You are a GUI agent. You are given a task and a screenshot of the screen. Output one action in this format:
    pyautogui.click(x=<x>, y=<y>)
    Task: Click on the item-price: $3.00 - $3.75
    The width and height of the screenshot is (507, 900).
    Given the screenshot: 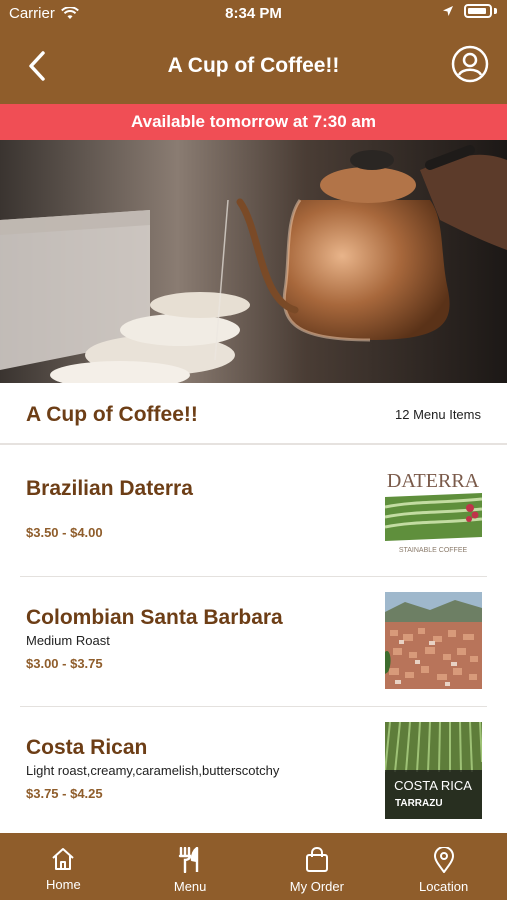 What is the action you would take?
    pyautogui.click(x=64, y=663)
    